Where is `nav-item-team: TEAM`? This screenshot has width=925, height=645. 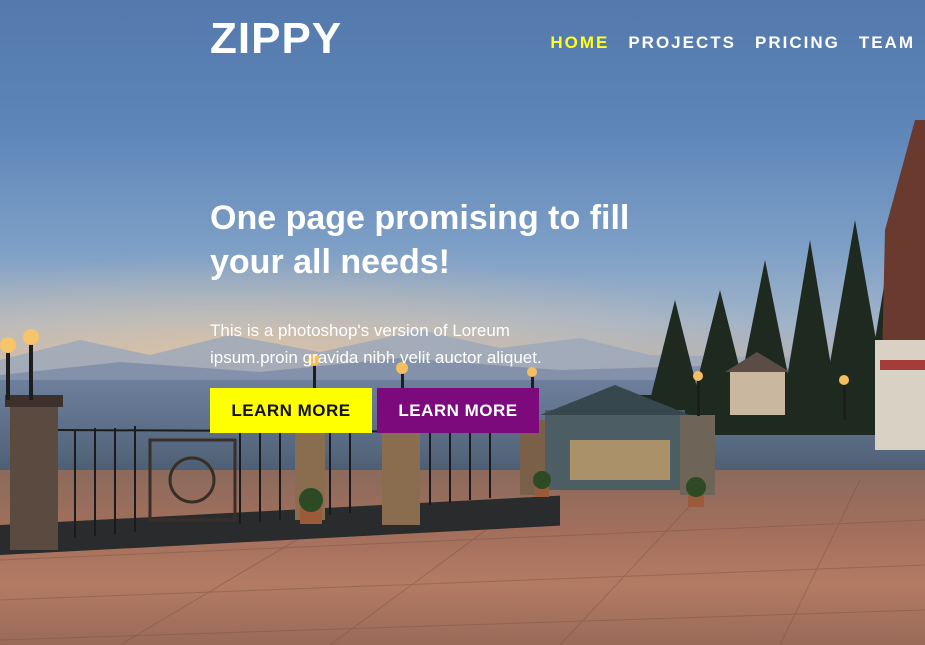 nav-item-team: TEAM is located at coordinates (887, 43).